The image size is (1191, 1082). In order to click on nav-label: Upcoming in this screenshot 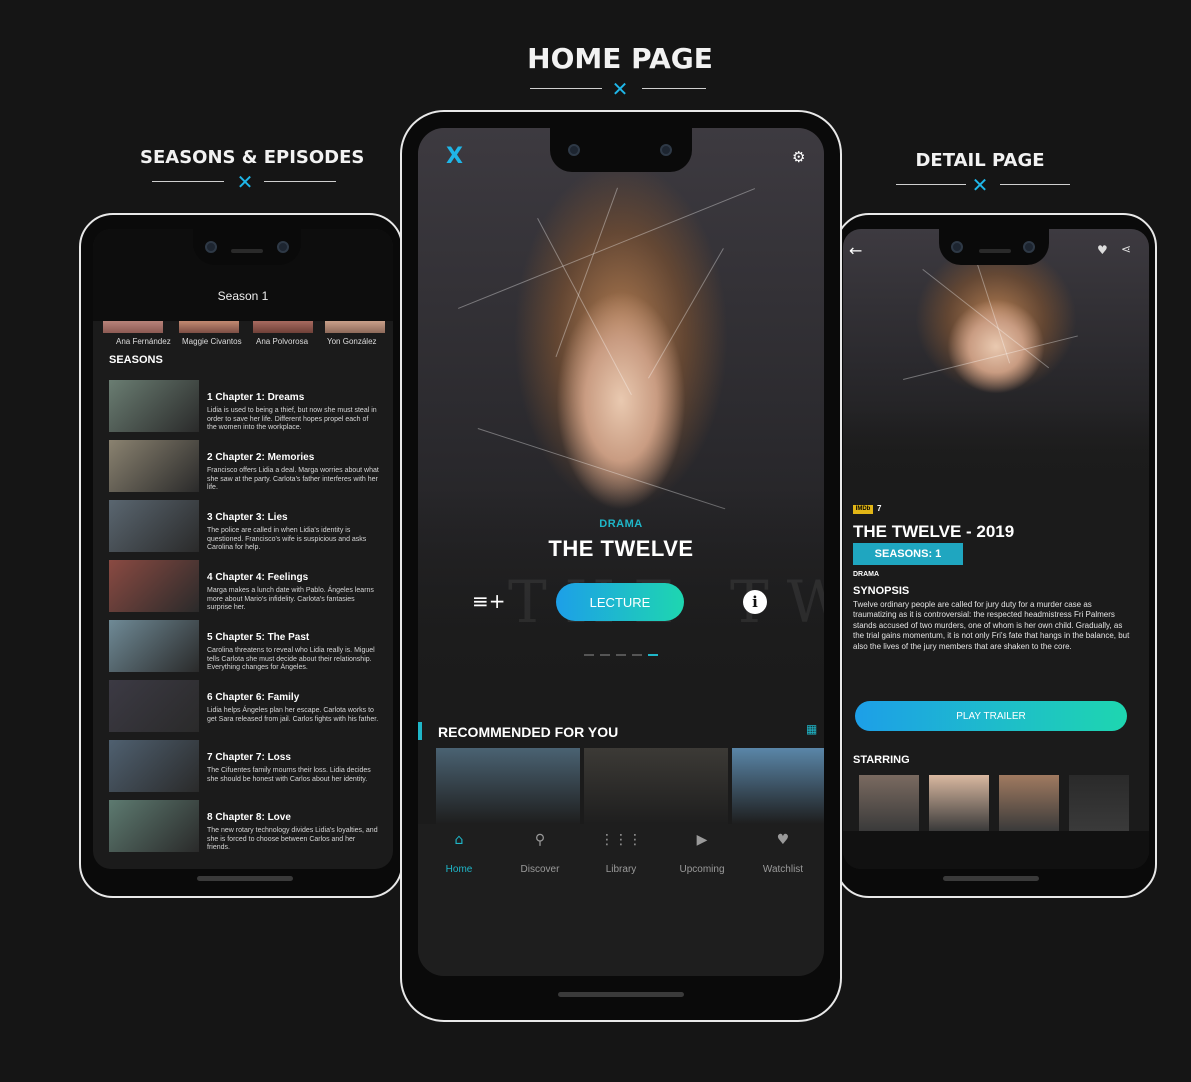, I will do `click(702, 869)`.